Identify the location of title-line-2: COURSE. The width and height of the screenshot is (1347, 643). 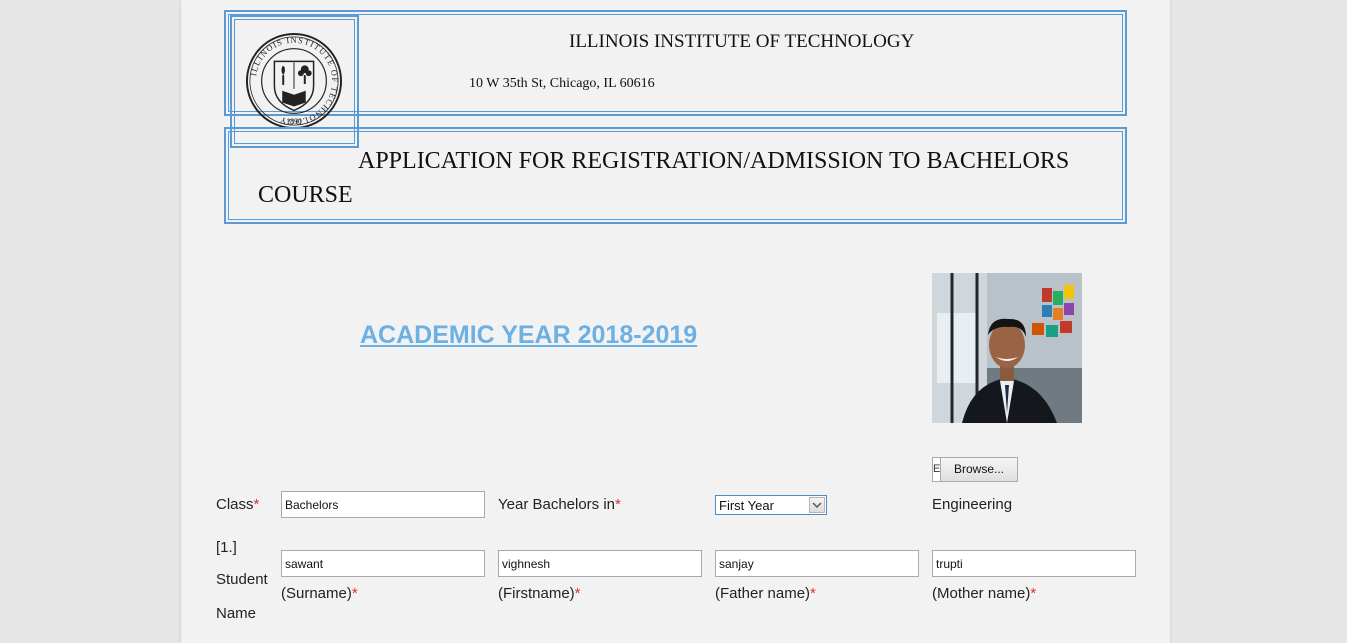
(305, 195).